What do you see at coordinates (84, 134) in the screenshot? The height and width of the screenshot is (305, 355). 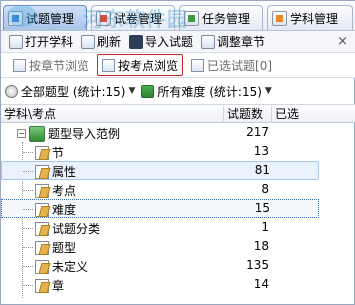 I see `node-label: 题型导入范例` at bounding box center [84, 134].